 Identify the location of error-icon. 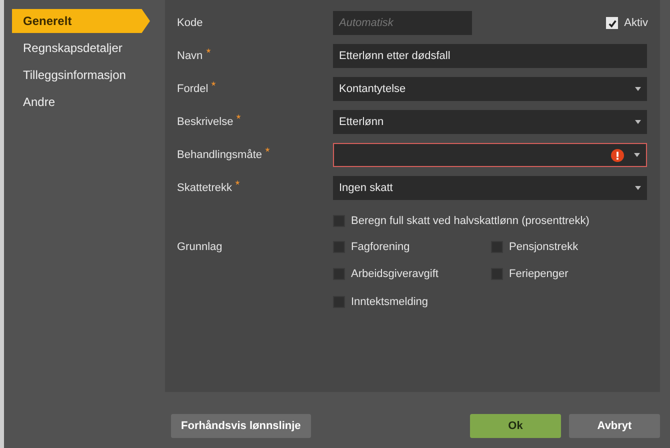
(617, 155).